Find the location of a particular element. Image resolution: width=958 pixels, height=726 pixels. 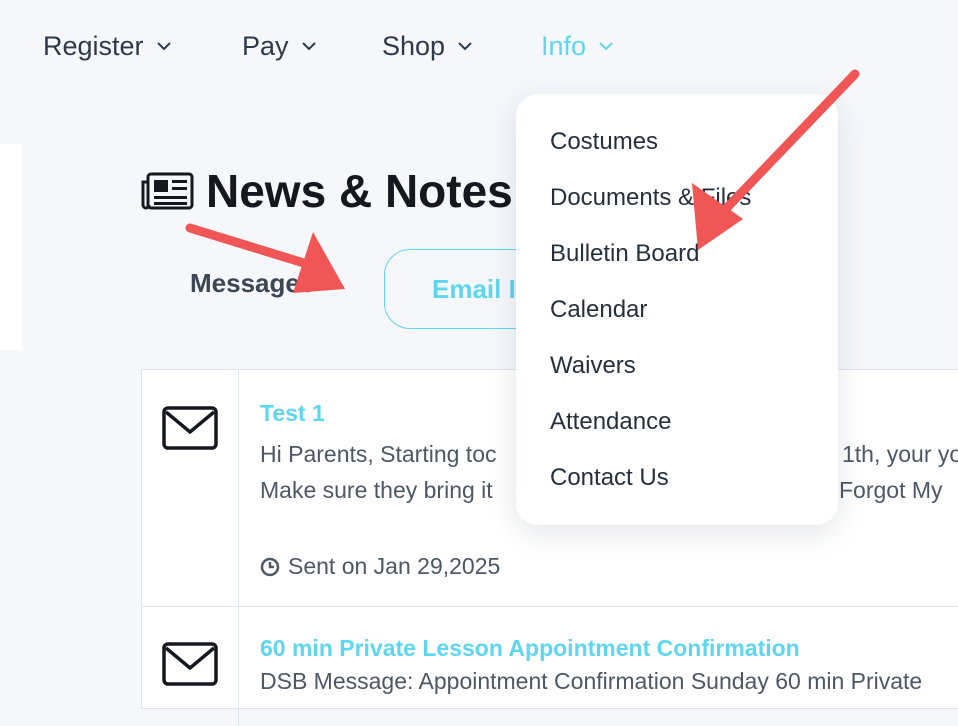

page-title: News & Notes is located at coordinates (326, 191).